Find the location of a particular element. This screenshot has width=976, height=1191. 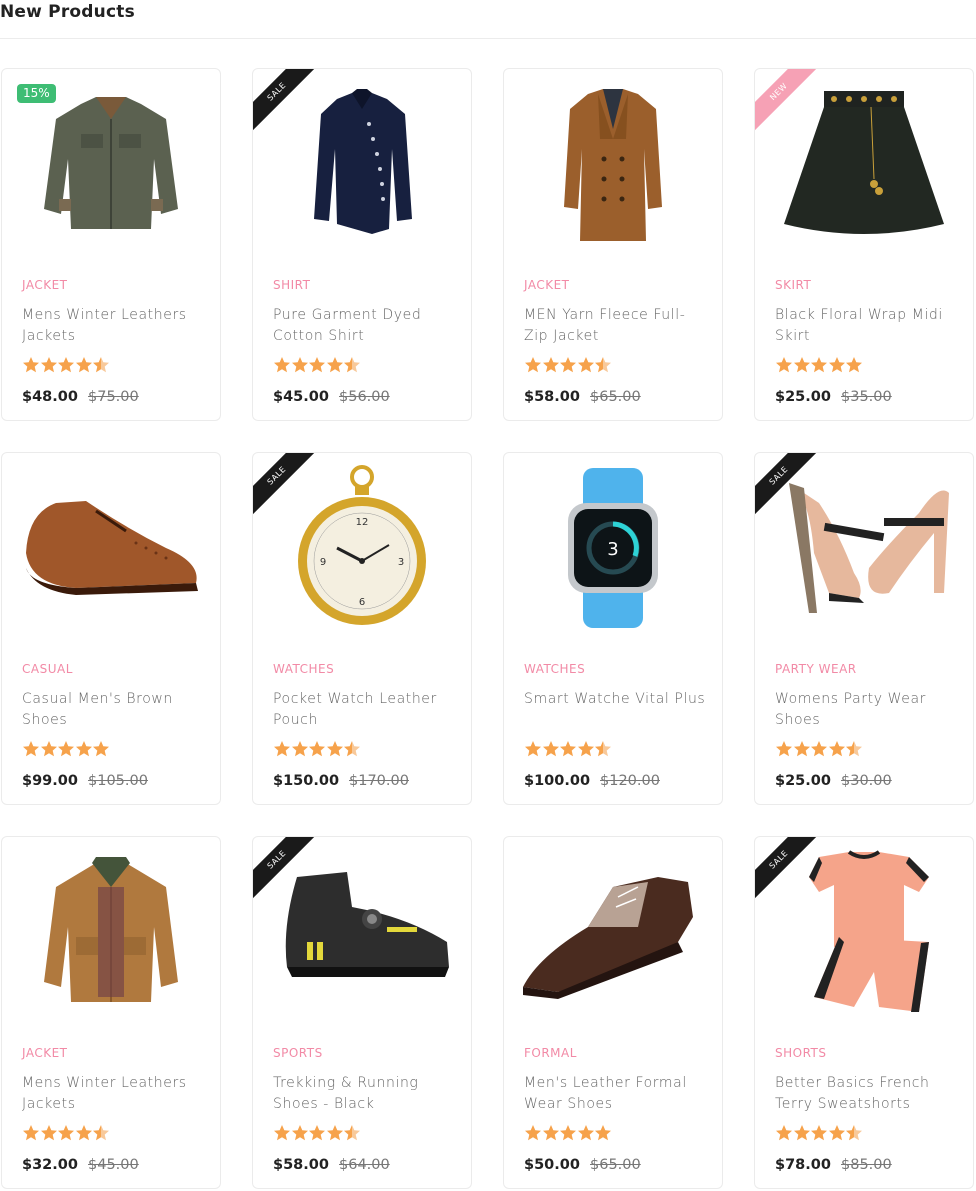

product-title: MEN Yarn Fleece Full-Zip Jacket is located at coordinates (616, 326).